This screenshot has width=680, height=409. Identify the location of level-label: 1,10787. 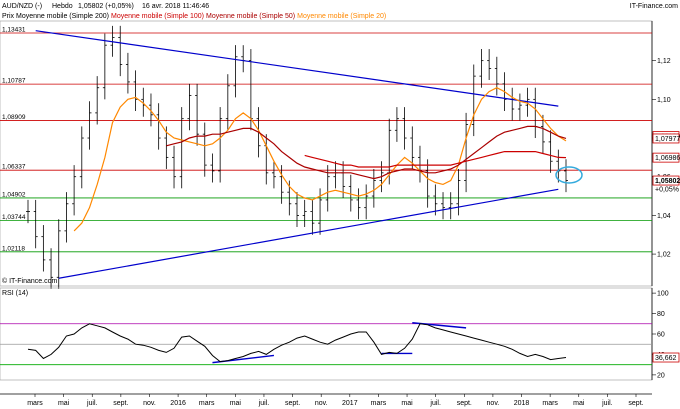
(14, 81).